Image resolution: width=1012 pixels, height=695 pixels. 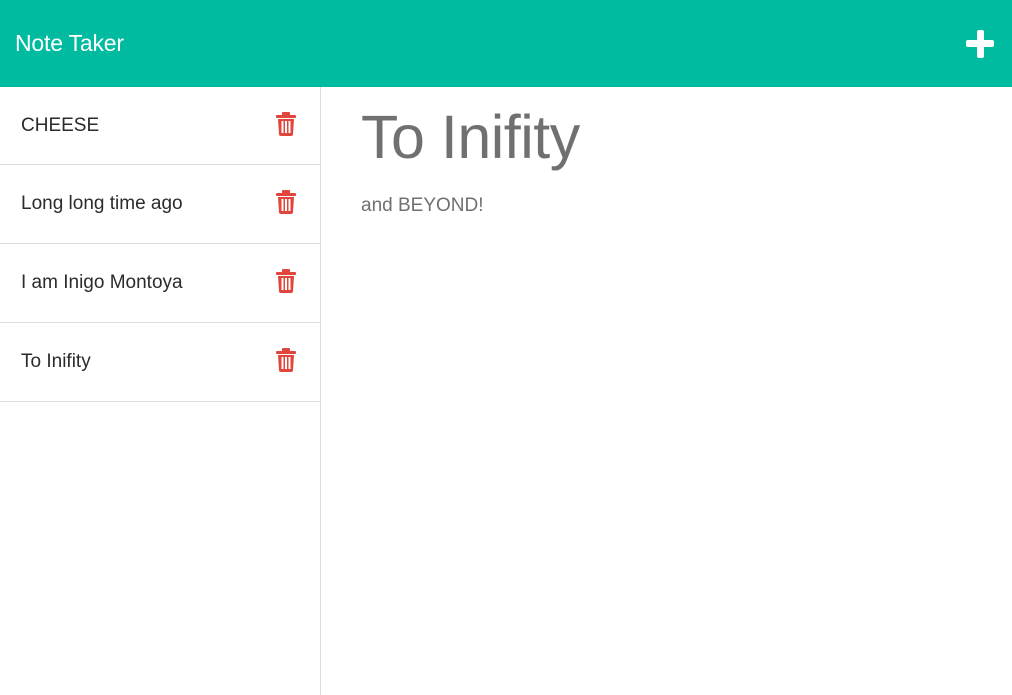 I want to click on list-item: Long long time ago, so click(x=160, y=204).